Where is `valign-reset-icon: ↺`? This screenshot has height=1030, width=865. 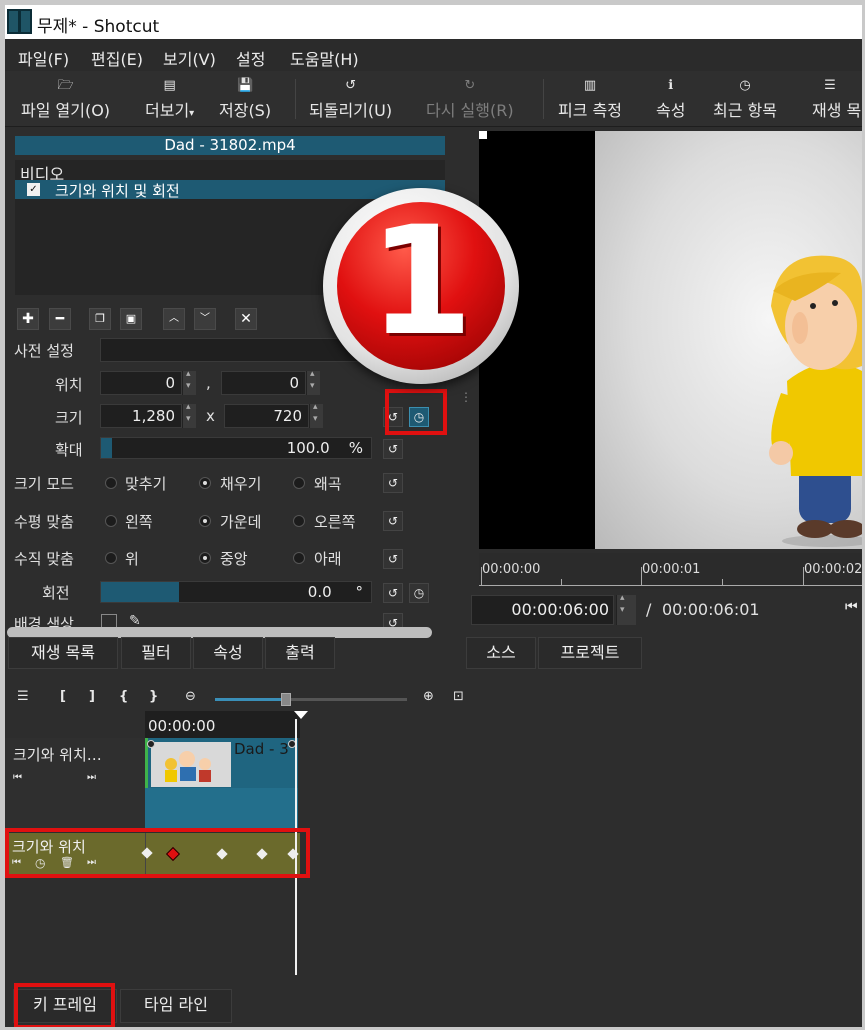 valign-reset-icon: ↺ is located at coordinates (393, 559).